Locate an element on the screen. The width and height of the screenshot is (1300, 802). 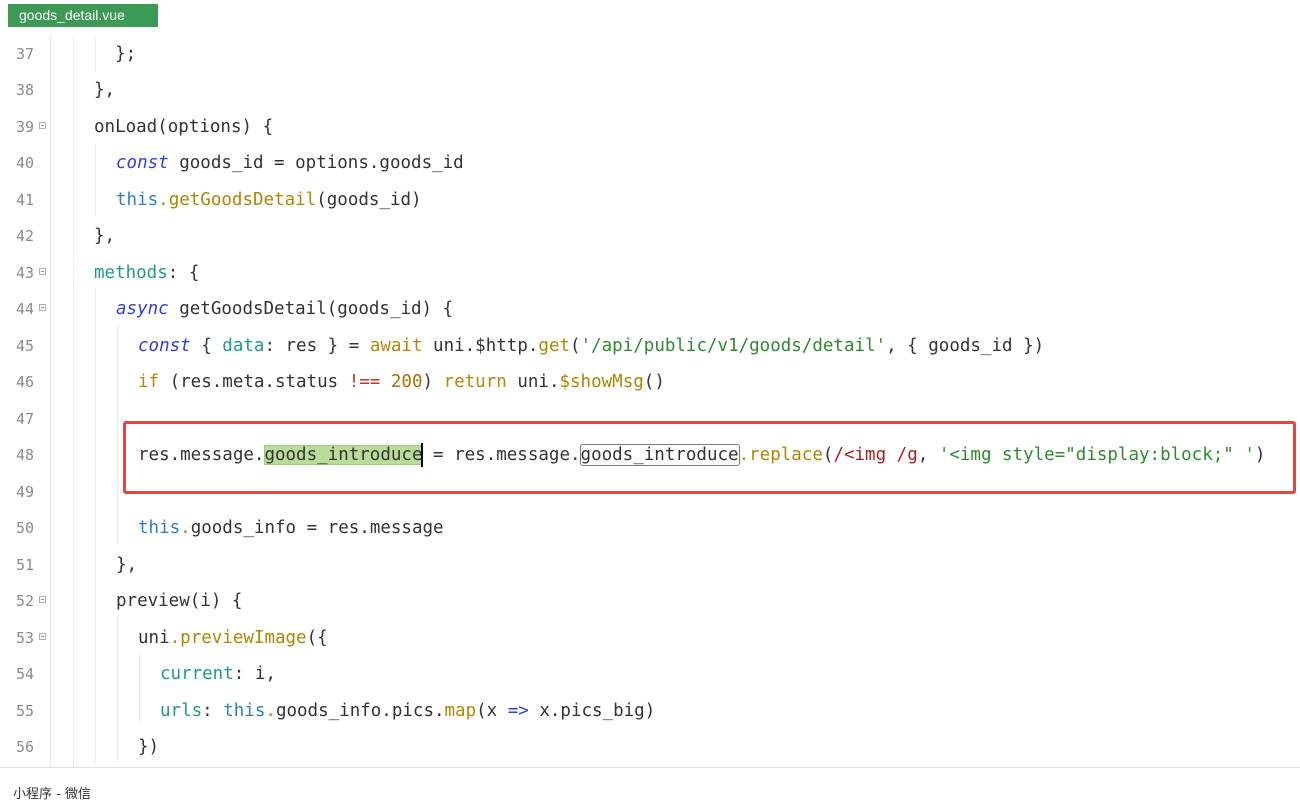
code-line-54: current: i, is located at coordinates (650, 674).